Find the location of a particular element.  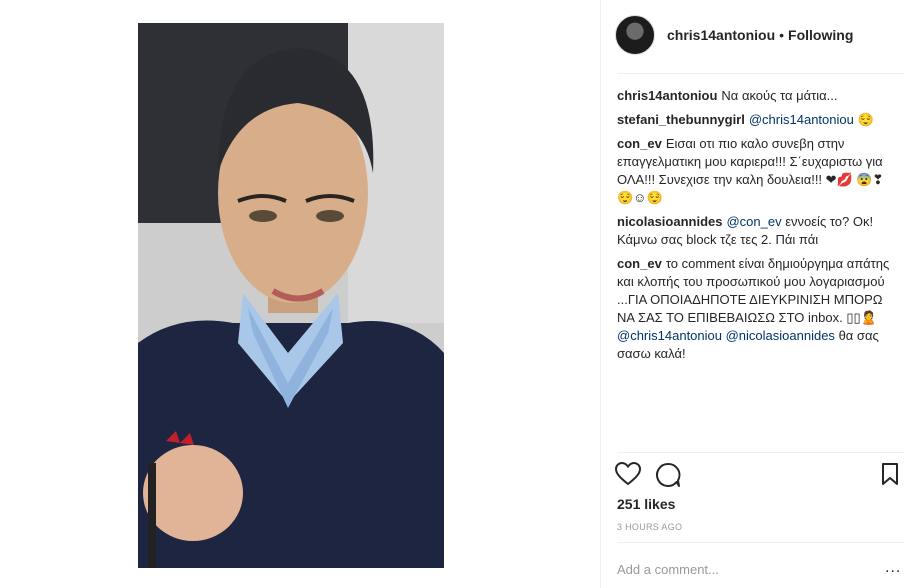

post-header: chris14antoniou • Following is located at coordinates (734, 35).